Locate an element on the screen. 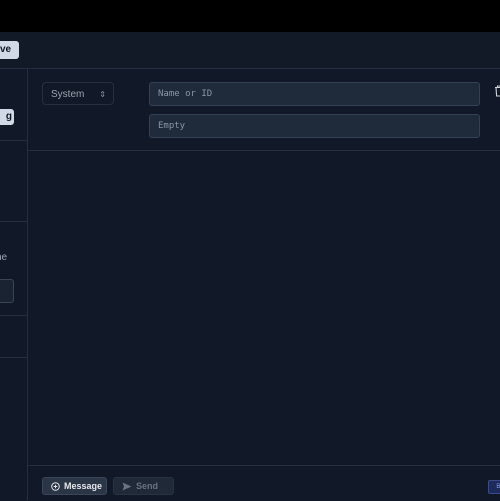 The height and width of the screenshot is (501, 500). left-panel: g he is located at coordinates (14, 284).